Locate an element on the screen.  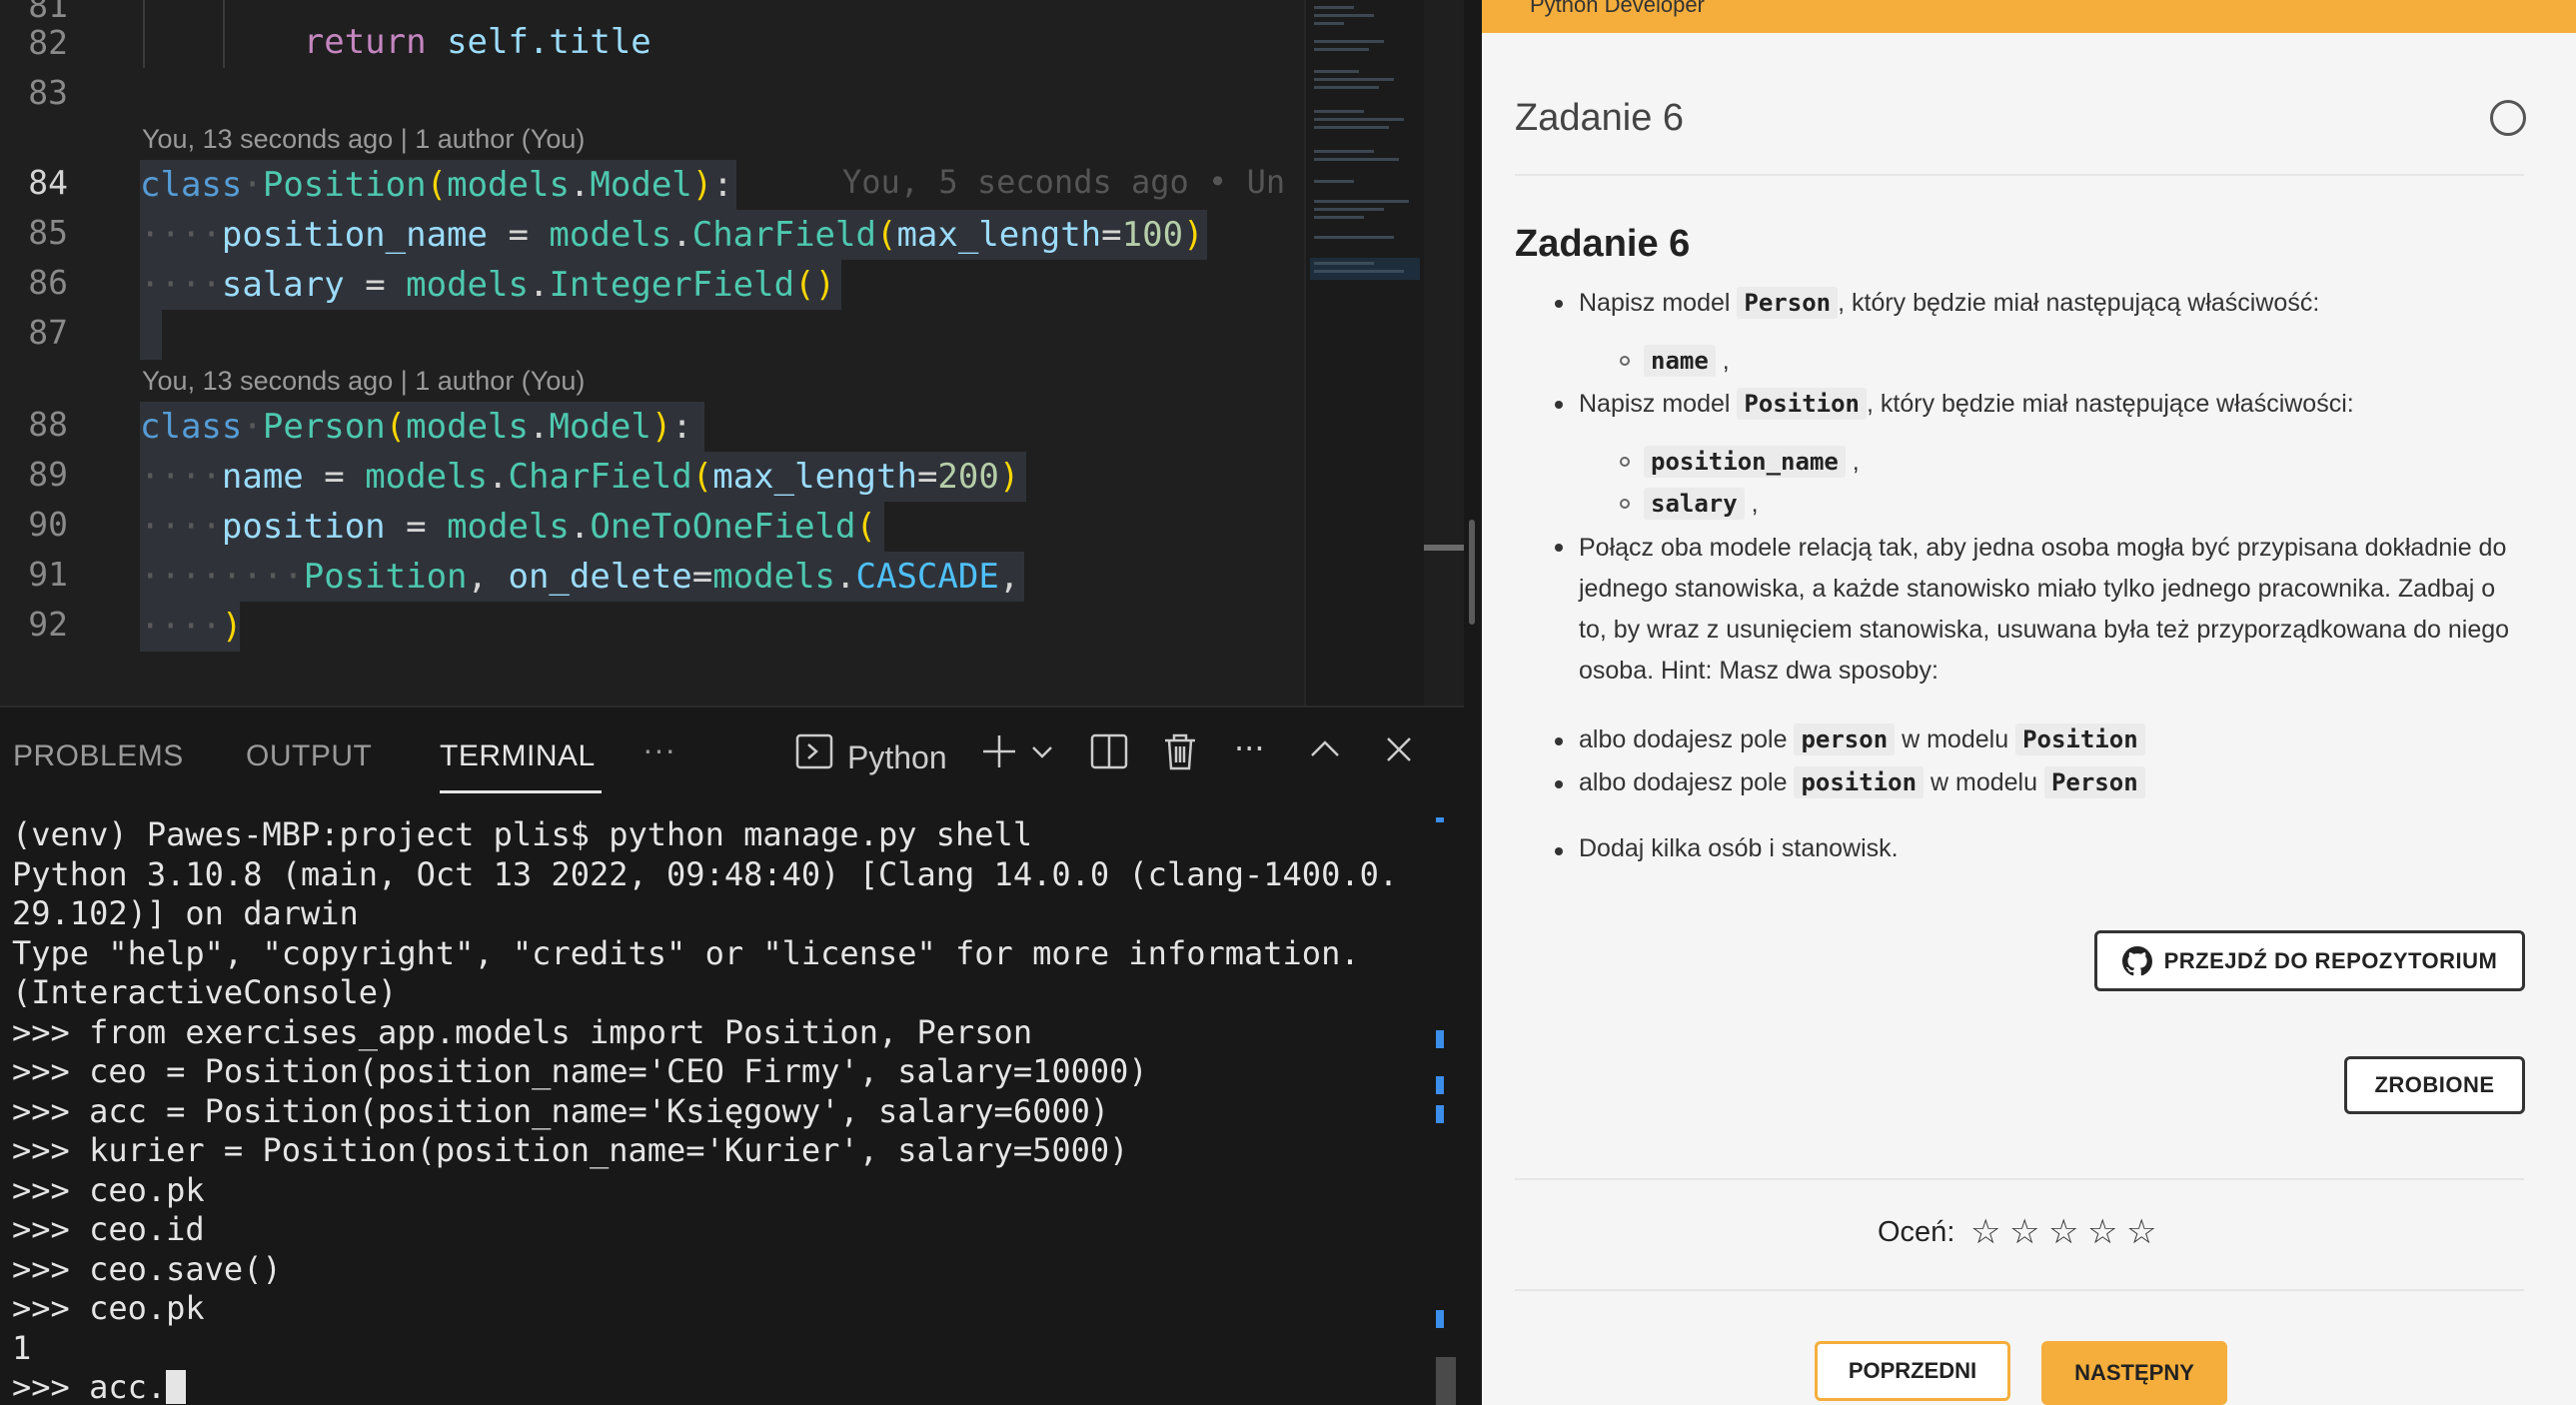
code-line-86: ····salary = models.IntegerField() is located at coordinates (487, 285).